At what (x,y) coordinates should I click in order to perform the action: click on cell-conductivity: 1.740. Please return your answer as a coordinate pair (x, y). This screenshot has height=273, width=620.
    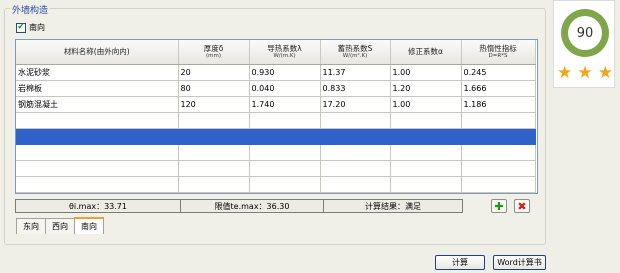
    Looking at the image, I should click on (285, 104).